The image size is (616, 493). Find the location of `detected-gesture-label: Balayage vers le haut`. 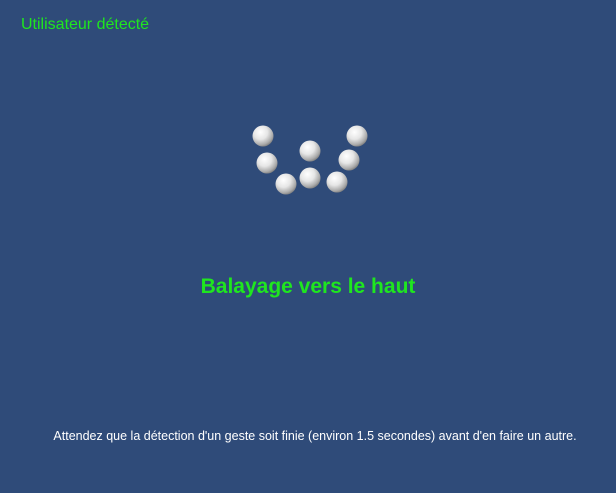

detected-gesture-label: Balayage vers le haut is located at coordinates (308, 286).